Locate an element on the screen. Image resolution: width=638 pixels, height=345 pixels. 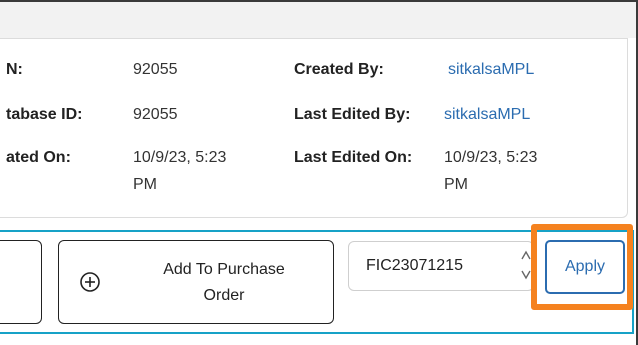
last-edited-on-value-time: PM is located at coordinates (456, 184).